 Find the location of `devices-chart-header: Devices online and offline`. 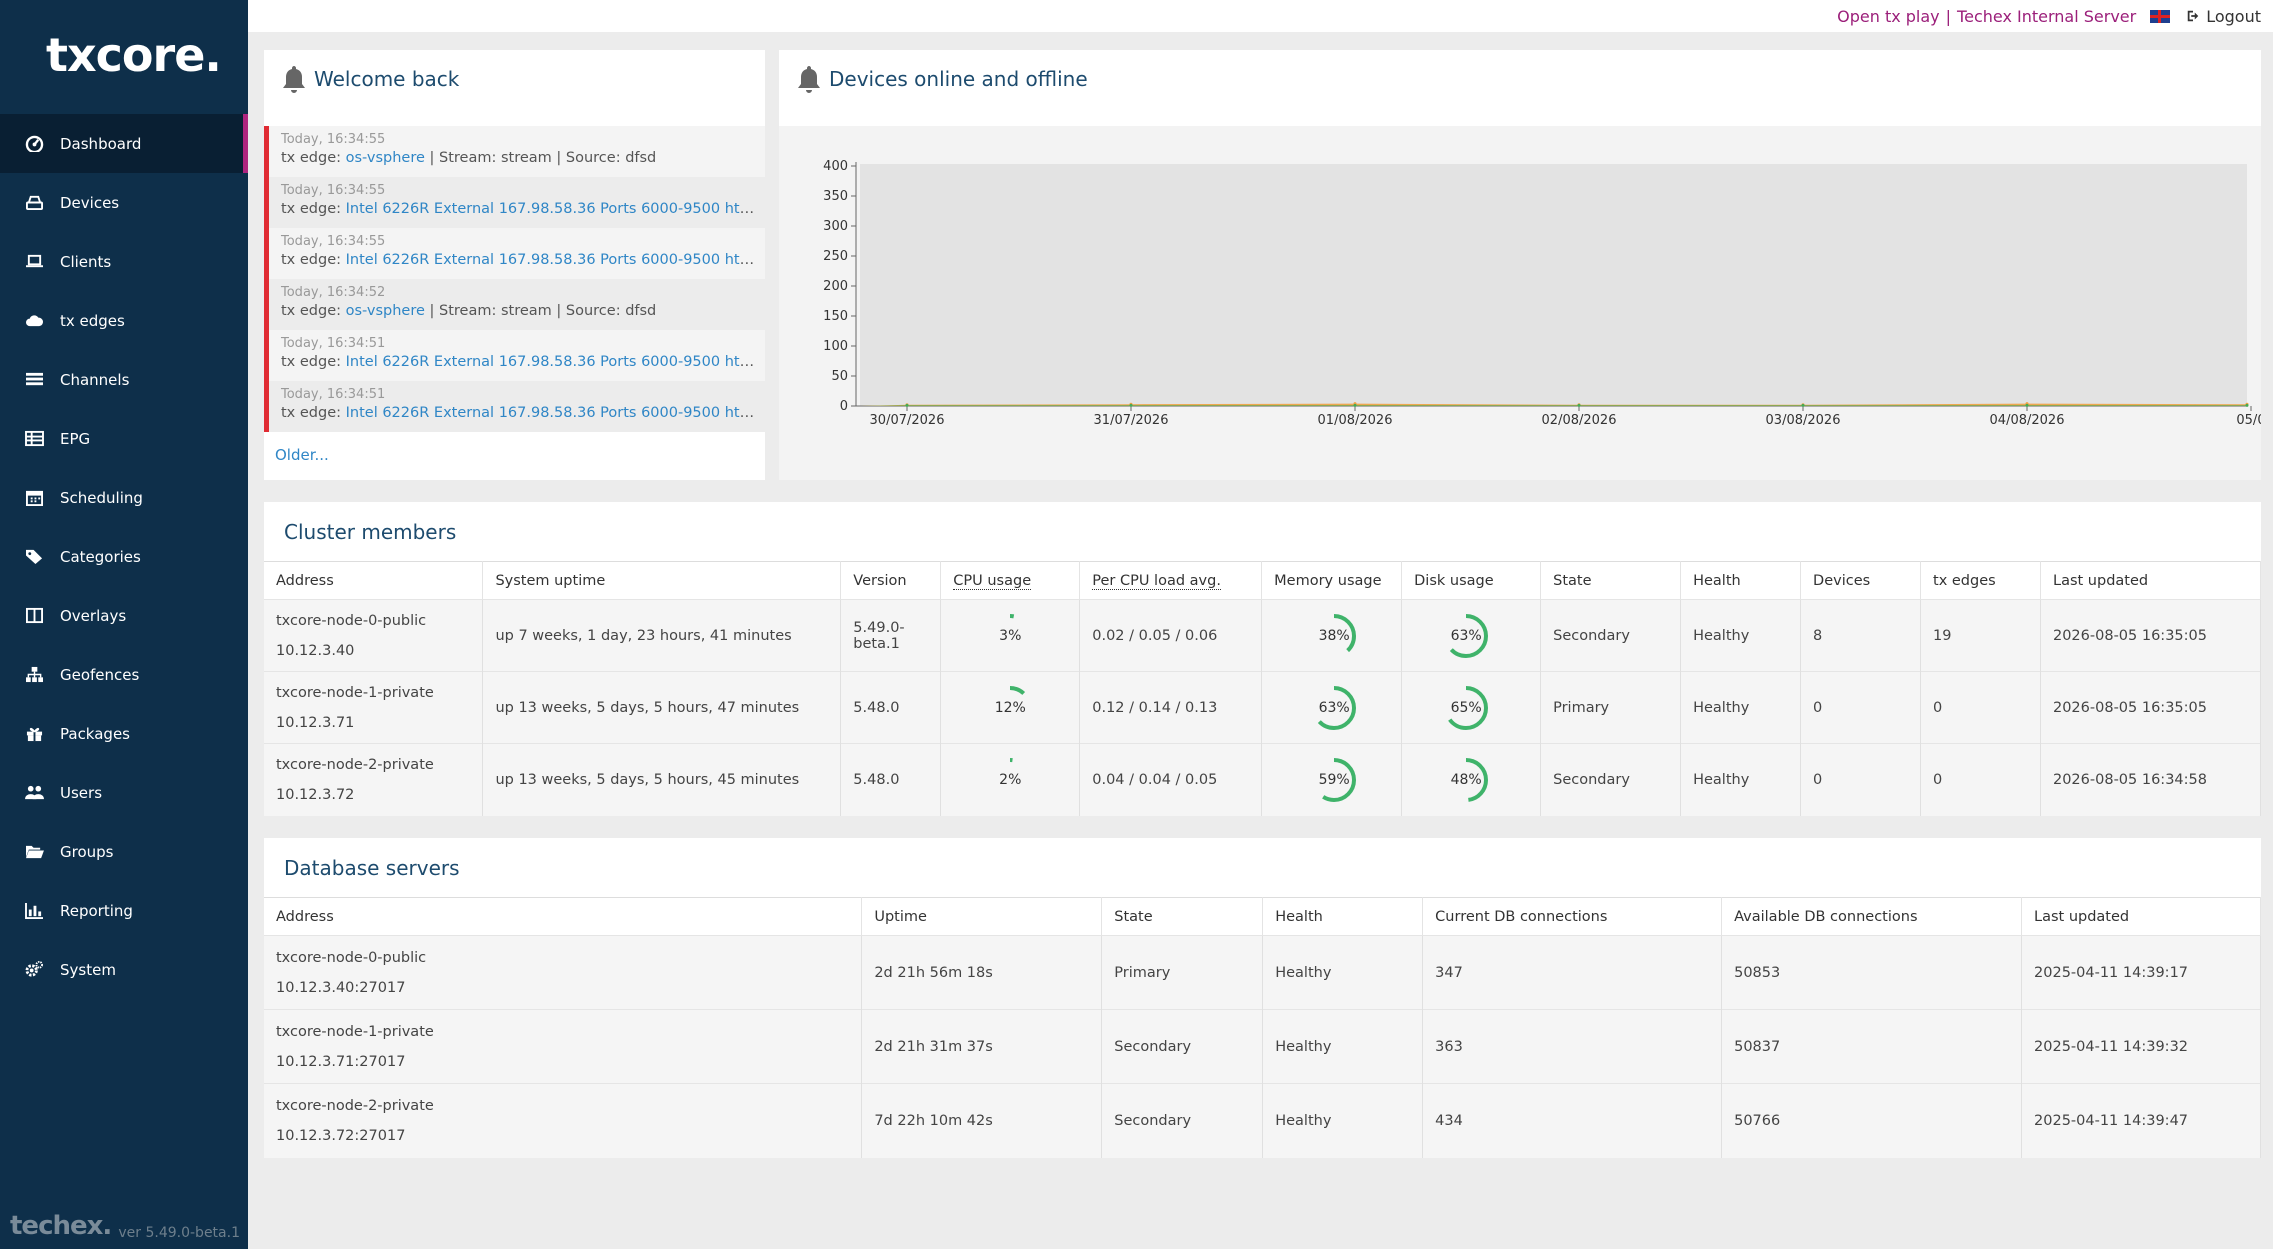

devices-chart-header: Devices online and offline is located at coordinates (1520, 79).